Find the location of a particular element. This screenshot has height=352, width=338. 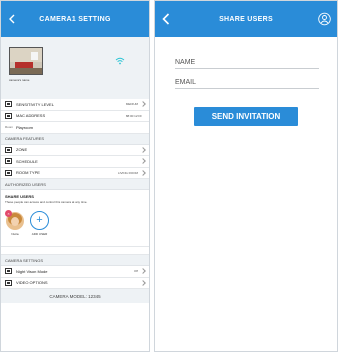

wifi-icon is located at coordinates (120, 61).